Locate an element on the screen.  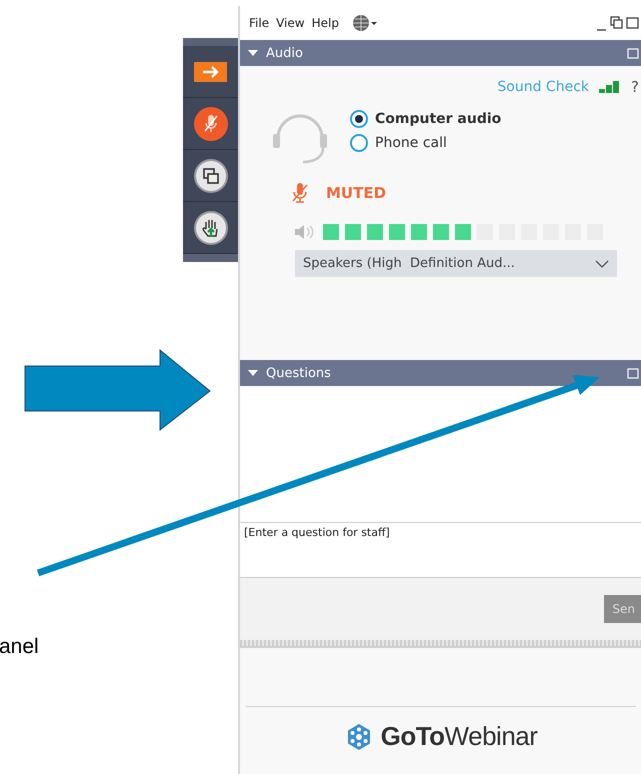
section-title: Questions is located at coordinates (298, 373).